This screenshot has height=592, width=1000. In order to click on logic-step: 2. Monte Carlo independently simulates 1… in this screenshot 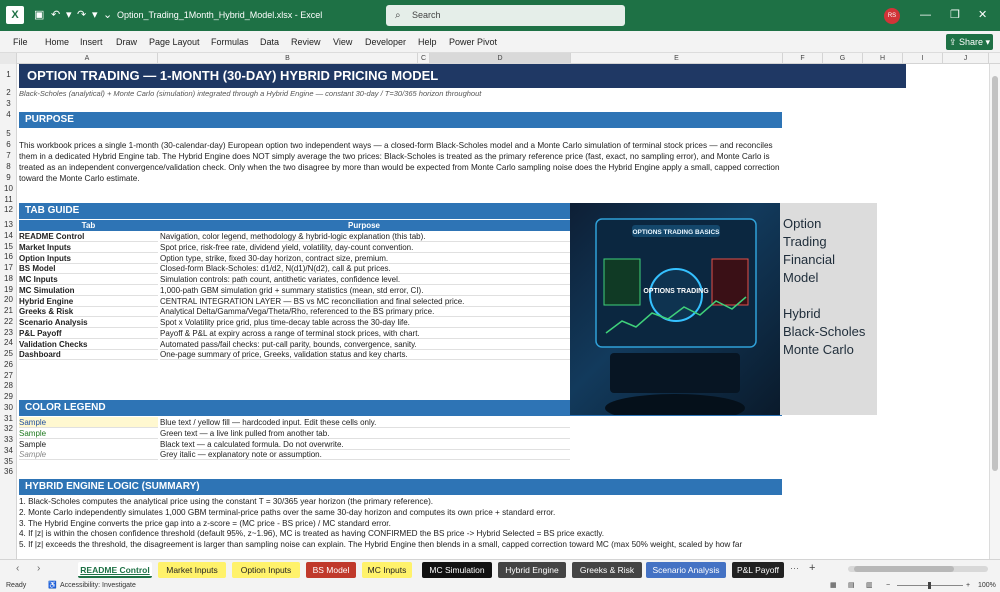, I will do `click(287, 512)`.